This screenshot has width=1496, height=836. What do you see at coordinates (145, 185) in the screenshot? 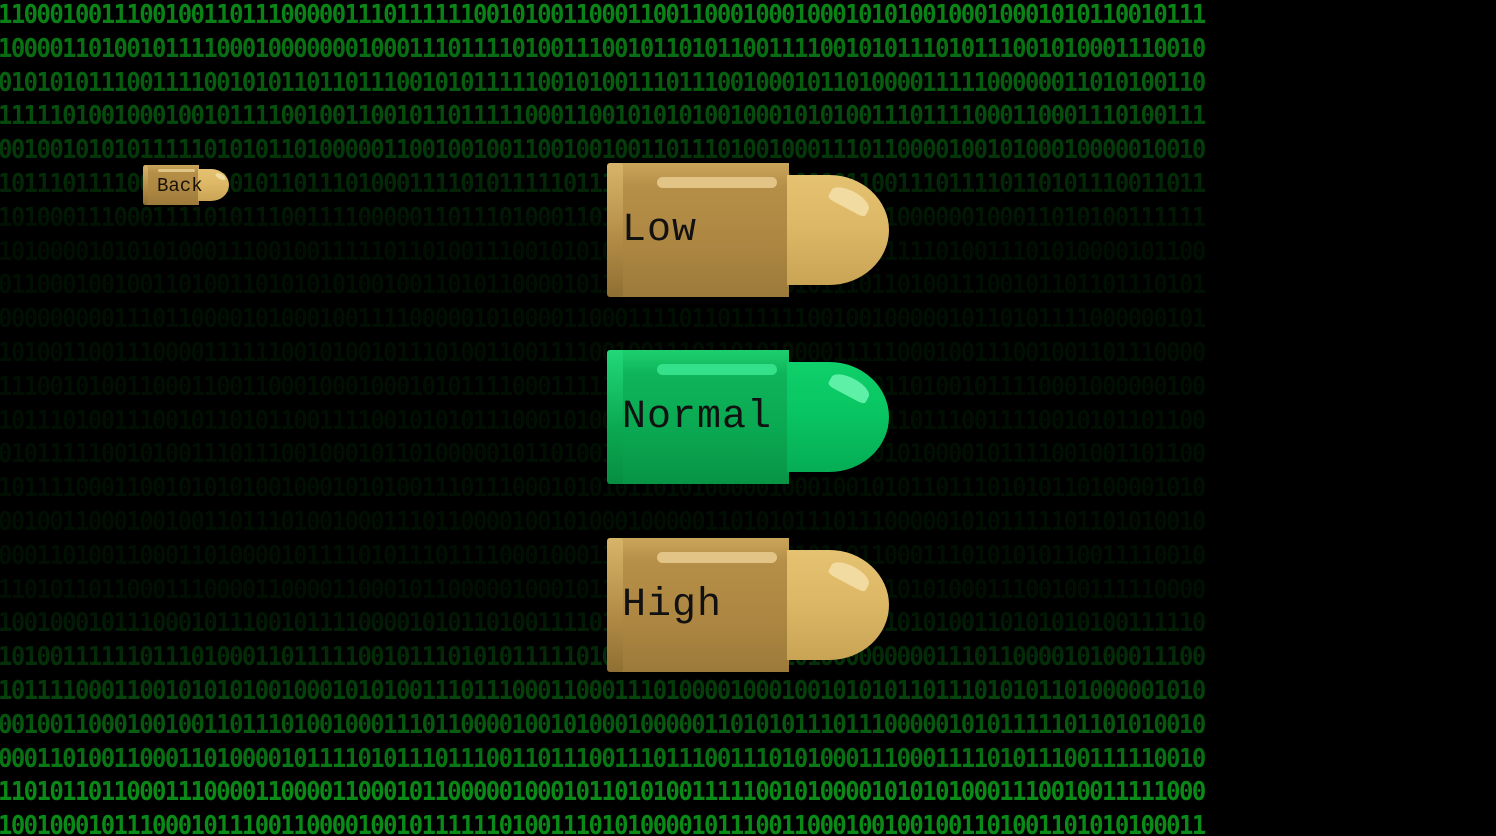
I see `back-bullet-rim` at bounding box center [145, 185].